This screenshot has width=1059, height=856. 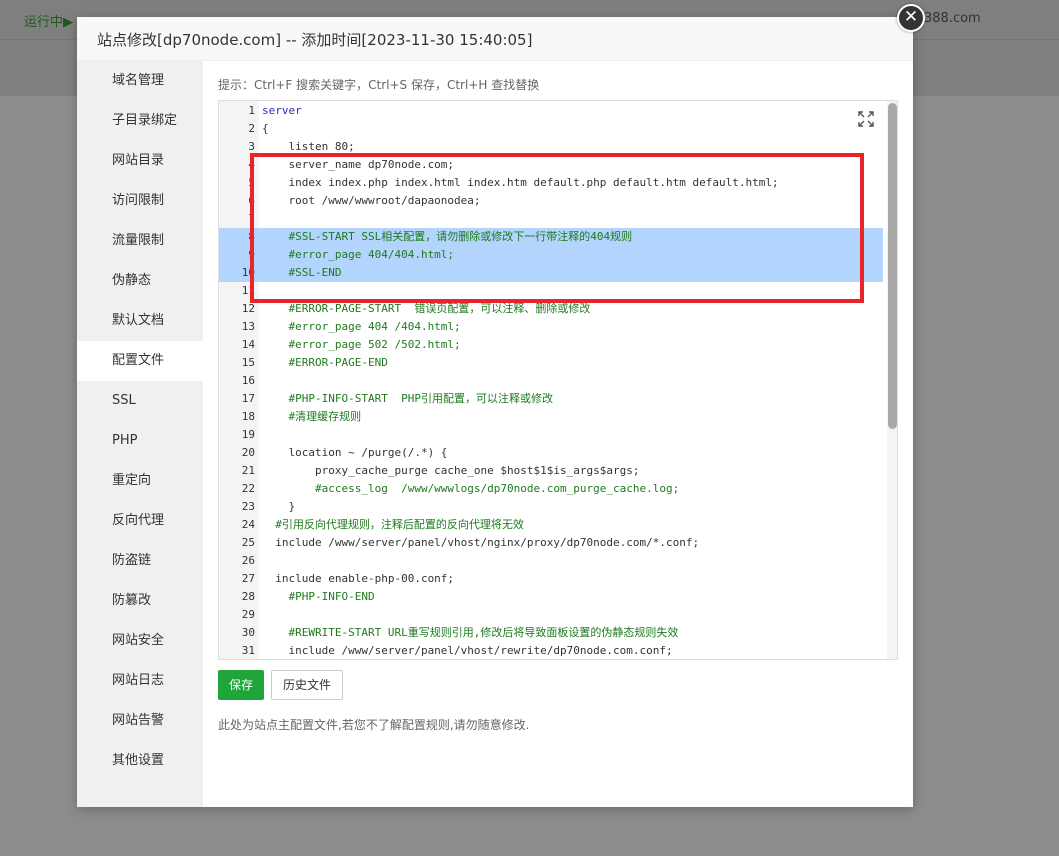 I want to click on sidebar-item: 网站安全, so click(x=140, y=641).